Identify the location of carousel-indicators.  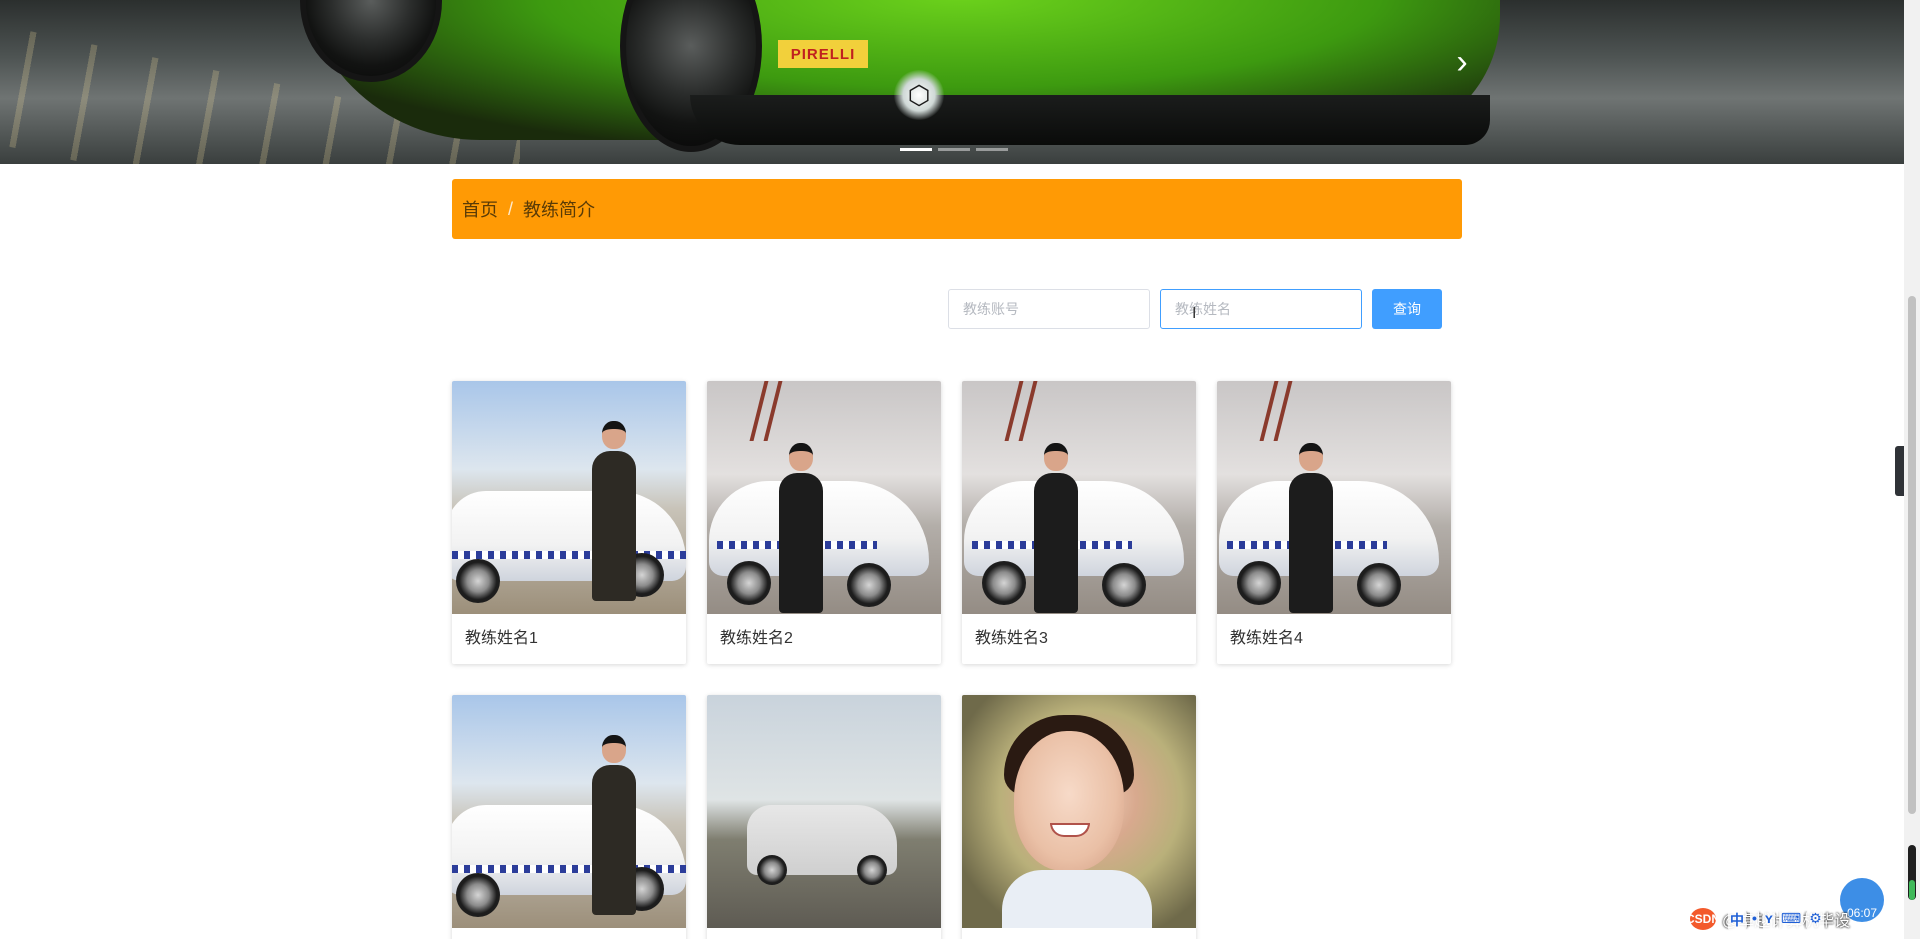
(954, 149).